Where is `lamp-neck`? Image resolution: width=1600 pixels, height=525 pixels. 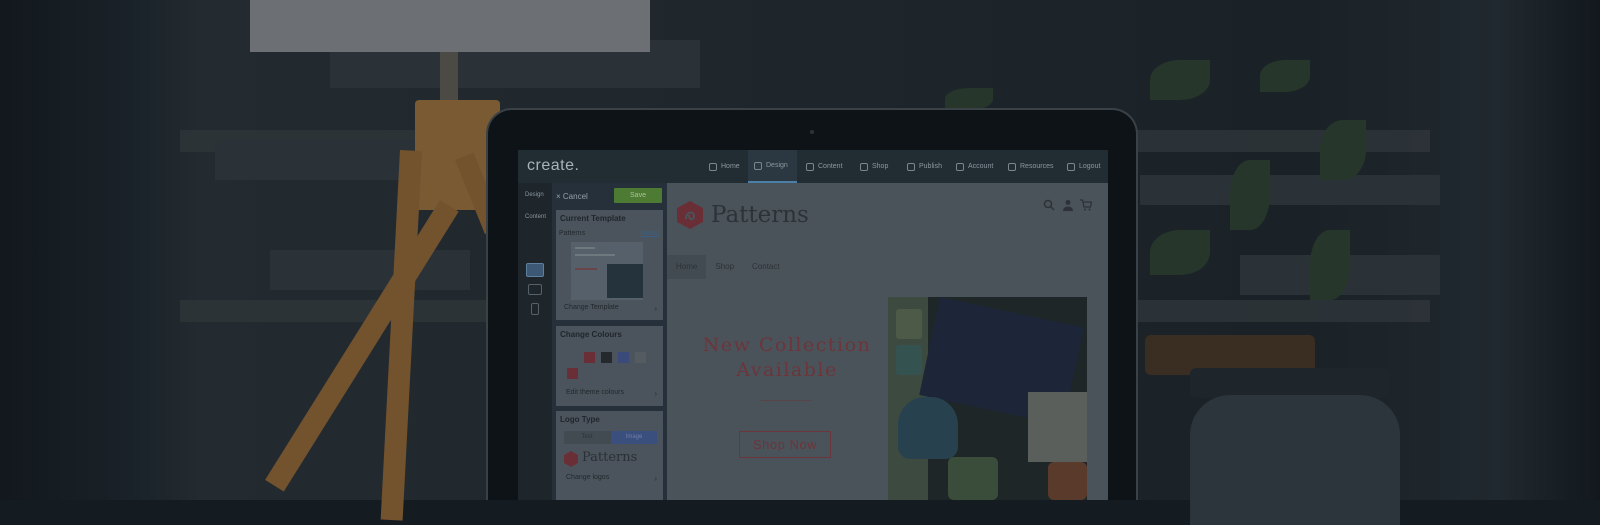 lamp-neck is located at coordinates (449, 77).